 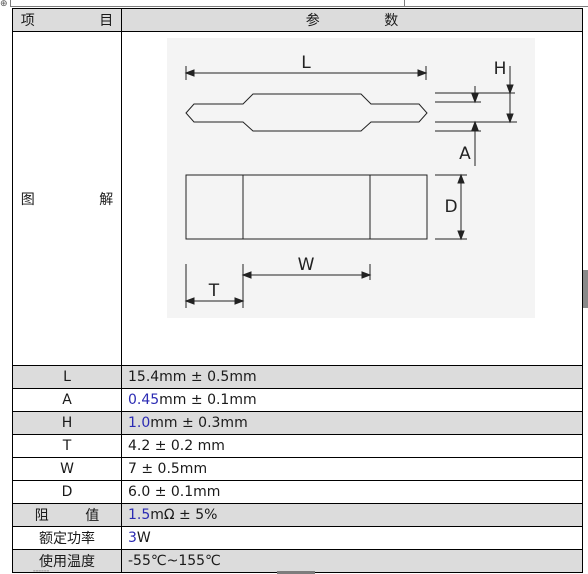 What do you see at coordinates (352, 377) in the screenshot?
I see `param-value: 15.4mm ± 0.5mm` at bounding box center [352, 377].